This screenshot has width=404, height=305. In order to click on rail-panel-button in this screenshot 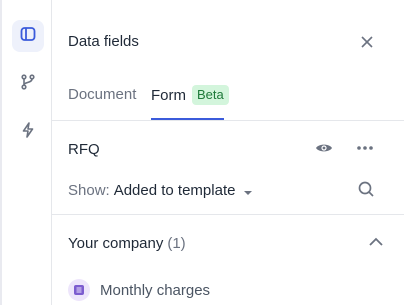, I will do `click(28, 36)`.